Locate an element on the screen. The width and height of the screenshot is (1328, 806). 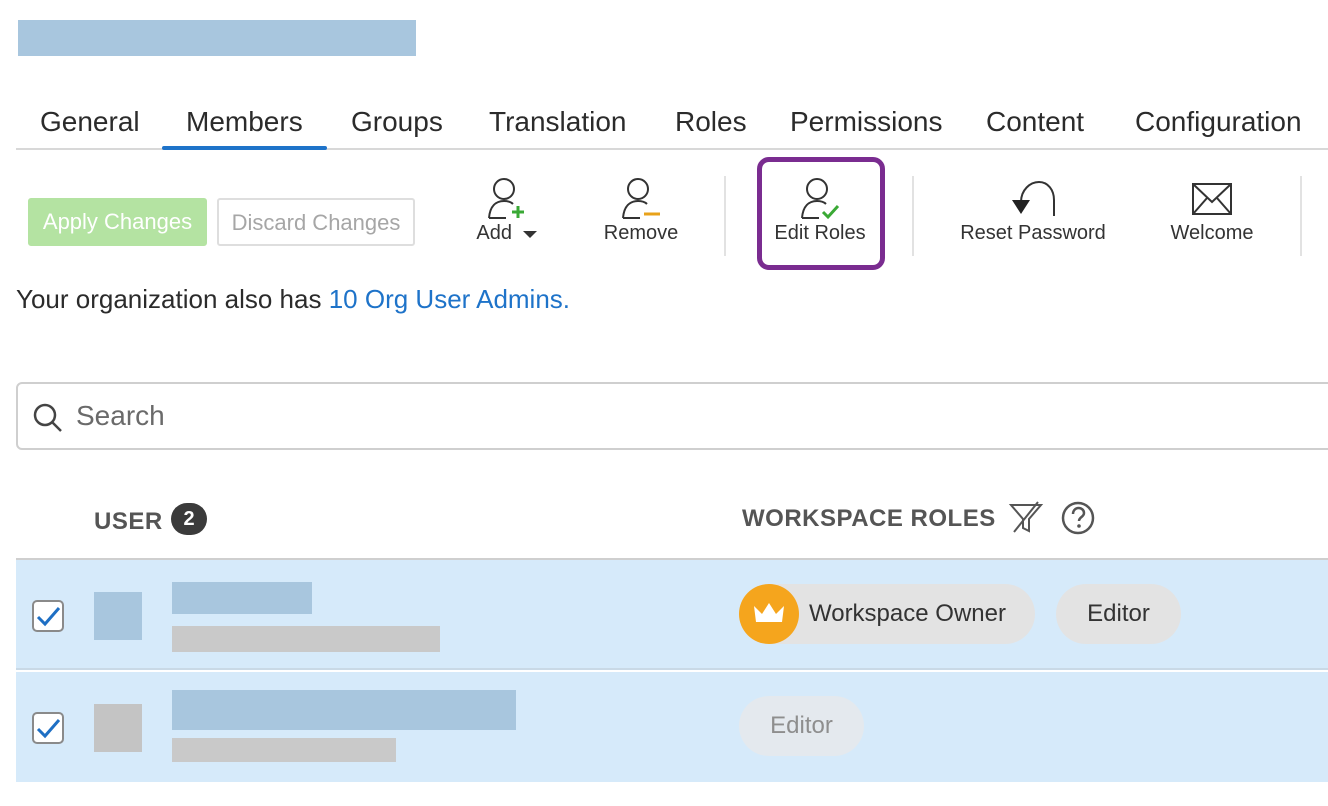
edit-roles-label: Edit Roles is located at coordinates (820, 233).